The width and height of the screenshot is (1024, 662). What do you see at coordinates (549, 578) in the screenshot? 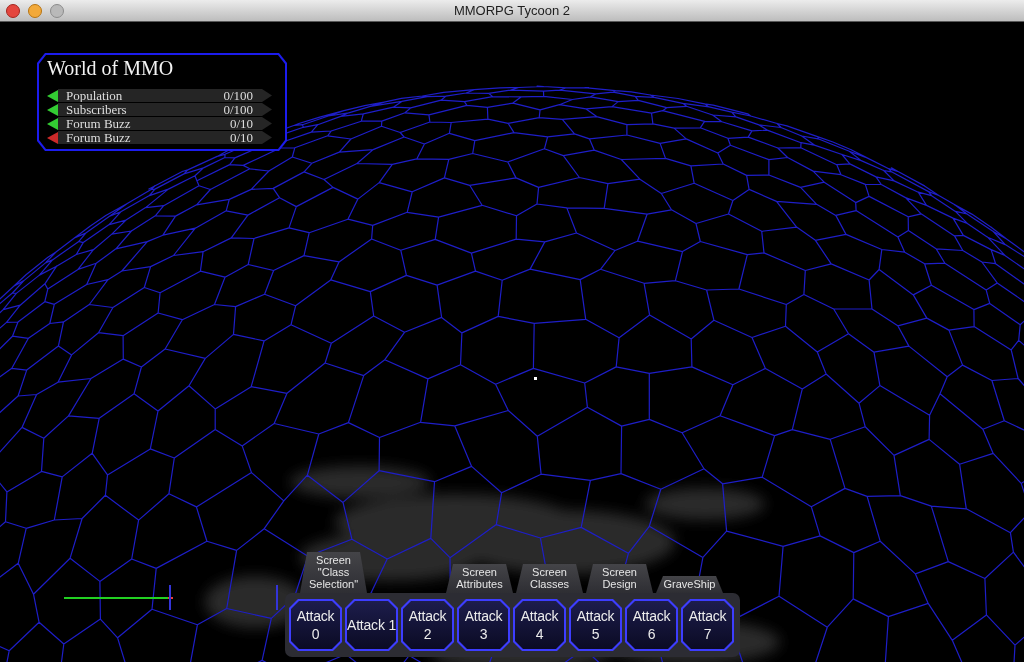
I see `screen-tab: Screen Classes` at bounding box center [549, 578].